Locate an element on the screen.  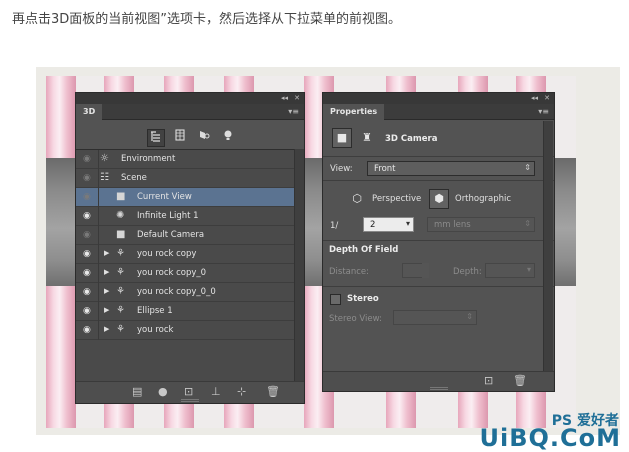
panel-properties-tabbar: Properties ▾≡ is located at coordinates (438, 112).